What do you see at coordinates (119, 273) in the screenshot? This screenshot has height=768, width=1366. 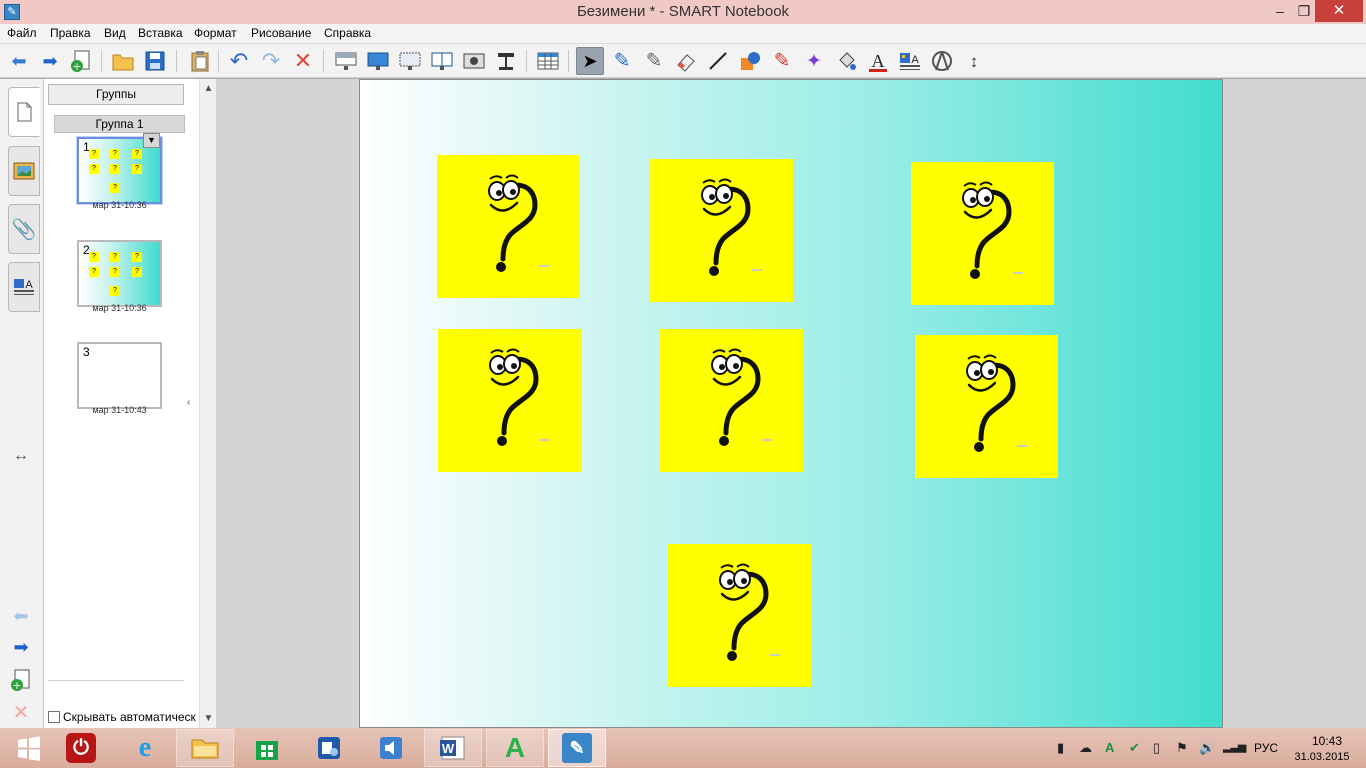 I see `page-thumbnail-2: 2 ? ? ? ? ? ? ?` at bounding box center [119, 273].